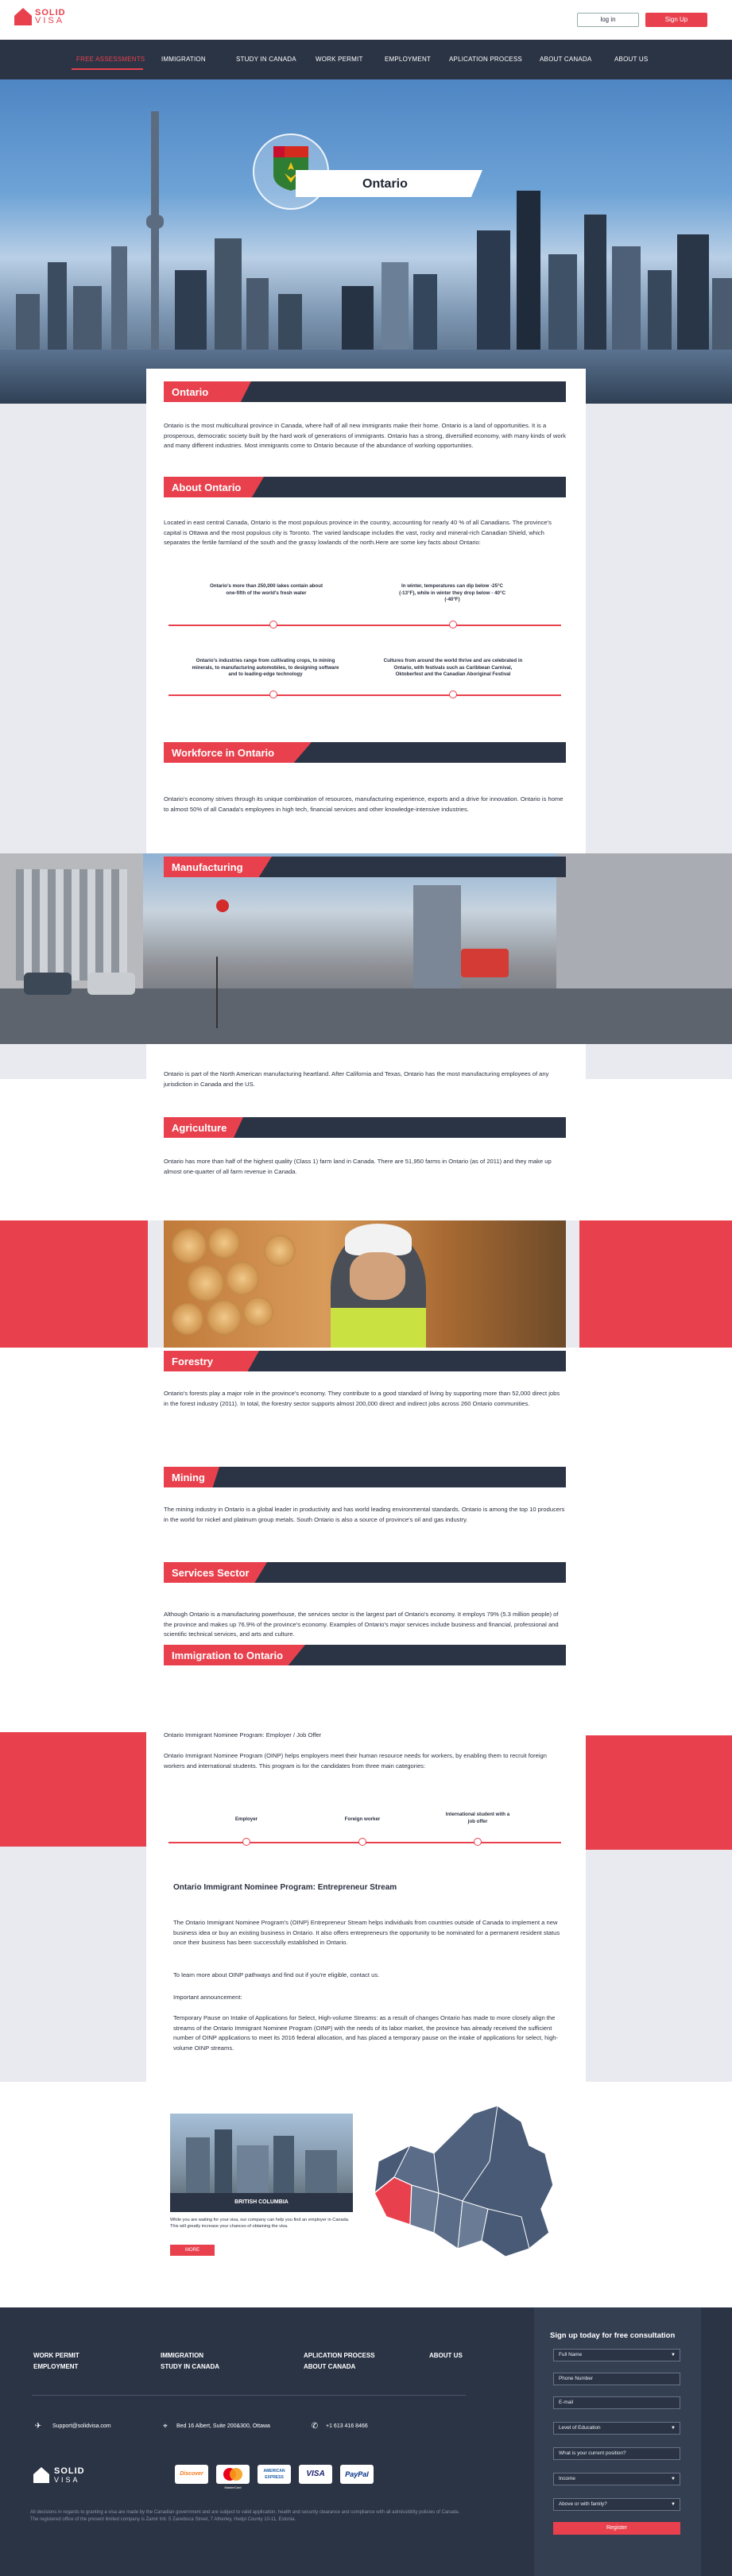 The width and height of the screenshot is (732, 2576). Describe the element at coordinates (608, 20) in the screenshot. I see `login-button: log in` at that location.